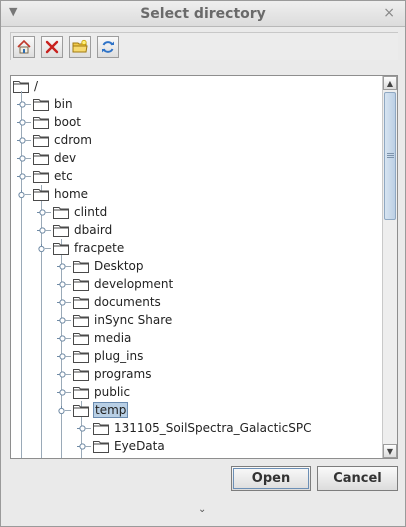  What do you see at coordinates (91, 212) in the screenshot?
I see `tree-node-label: clintd` at bounding box center [91, 212].